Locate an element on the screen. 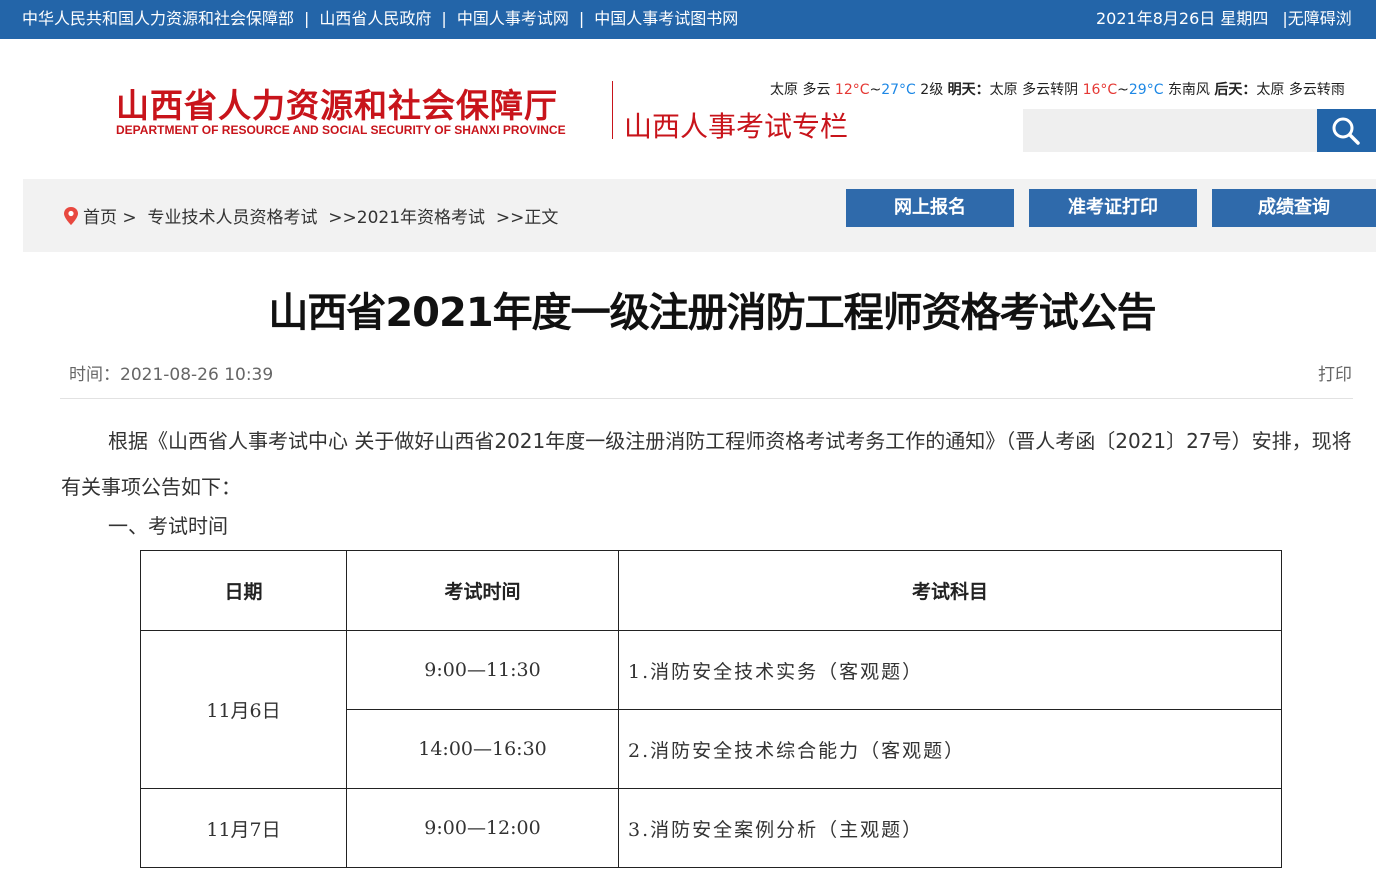  breadcrumb-2021-exams: >>2021年资格考试 is located at coordinates (406, 218).